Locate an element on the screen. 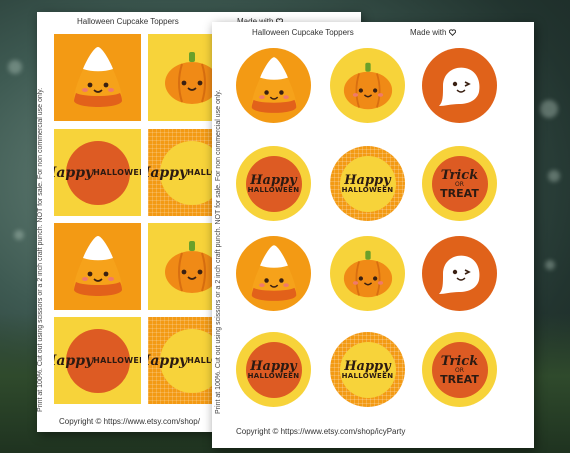  heart-outline-icon is located at coordinates (452, 33).